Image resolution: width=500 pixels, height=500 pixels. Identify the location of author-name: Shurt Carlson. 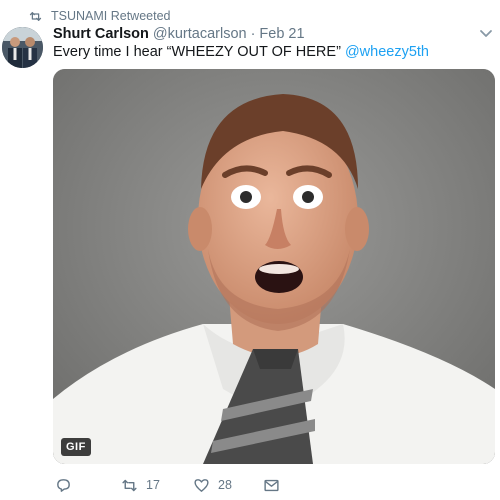
(101, 34).